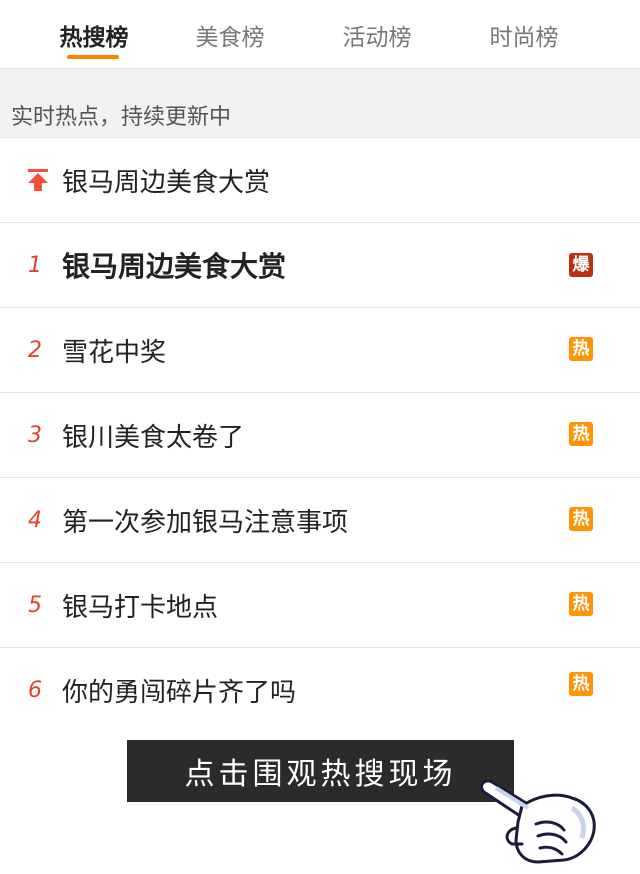  I want to click on rank-number: 4, so click(35, 520).